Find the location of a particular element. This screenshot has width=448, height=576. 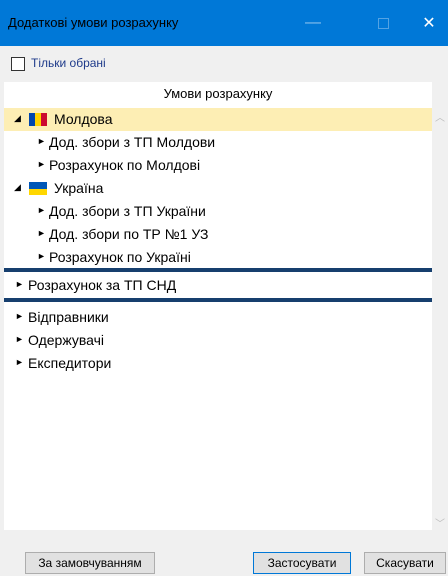

tree-item: ► Розрахунок по Молдові is located at coordinates (218, 165).